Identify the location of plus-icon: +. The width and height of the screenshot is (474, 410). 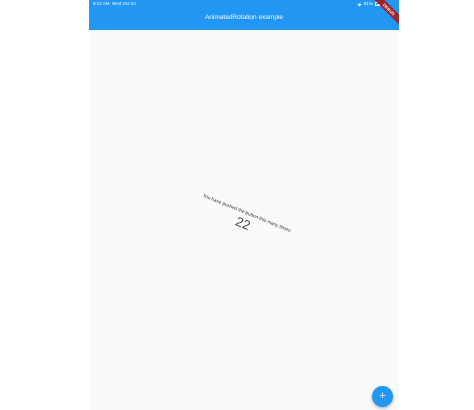
(382, 396).